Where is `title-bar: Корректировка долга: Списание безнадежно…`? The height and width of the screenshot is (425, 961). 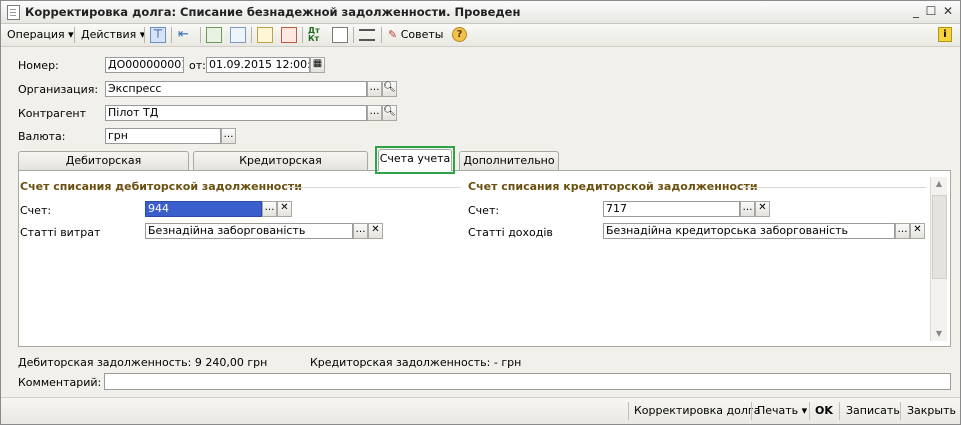 title-bar: Корректировка долга: Списание безнадежно… is located at coordinates (480, 12).